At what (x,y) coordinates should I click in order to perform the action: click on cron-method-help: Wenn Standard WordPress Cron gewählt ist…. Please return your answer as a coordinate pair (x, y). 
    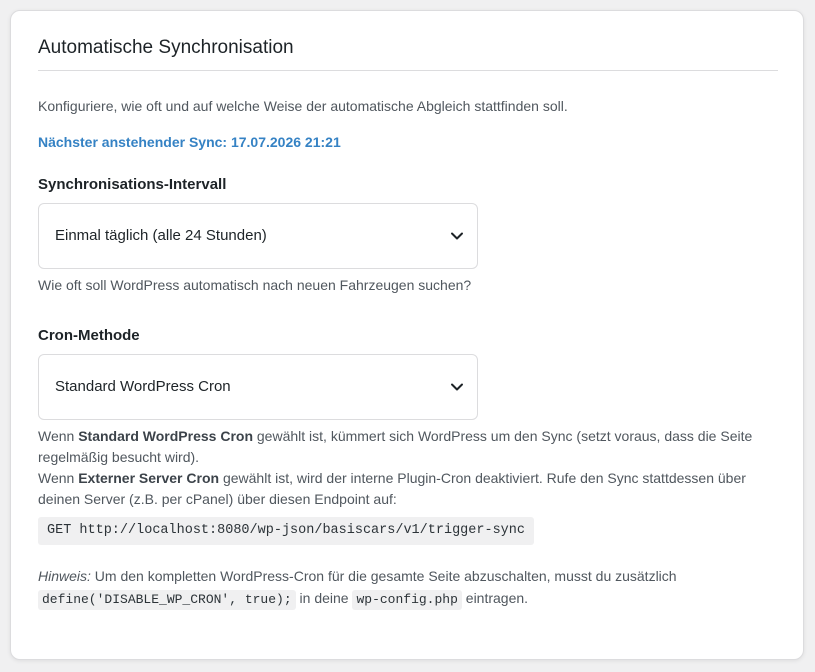
    Looking at the image, I should click on (407, 468).